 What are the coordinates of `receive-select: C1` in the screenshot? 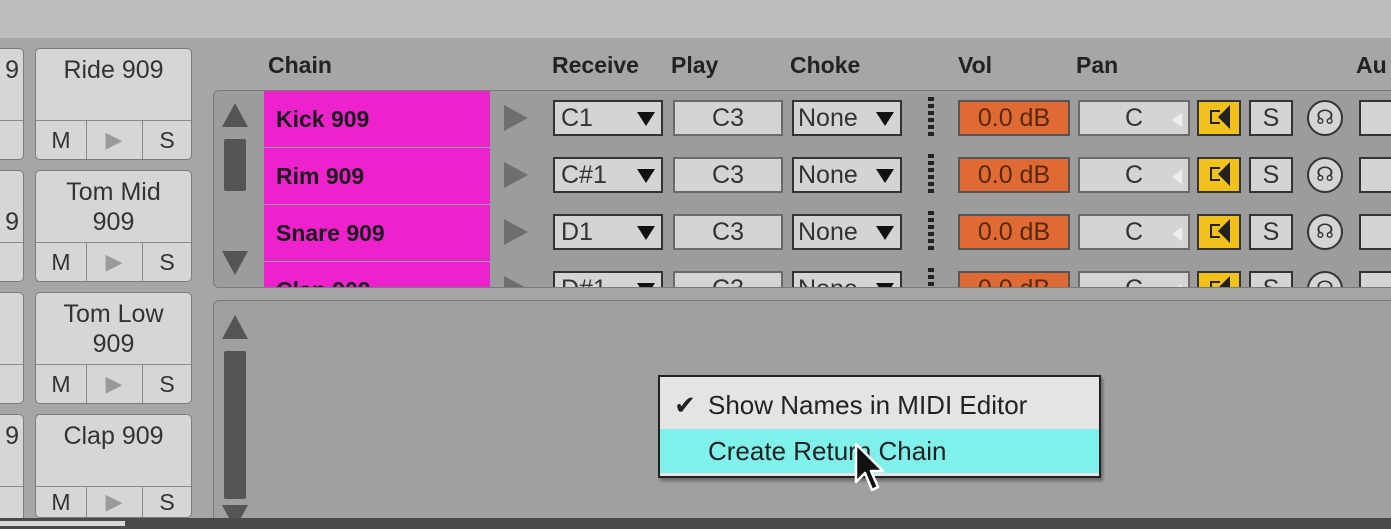 It's located at (608, 118).